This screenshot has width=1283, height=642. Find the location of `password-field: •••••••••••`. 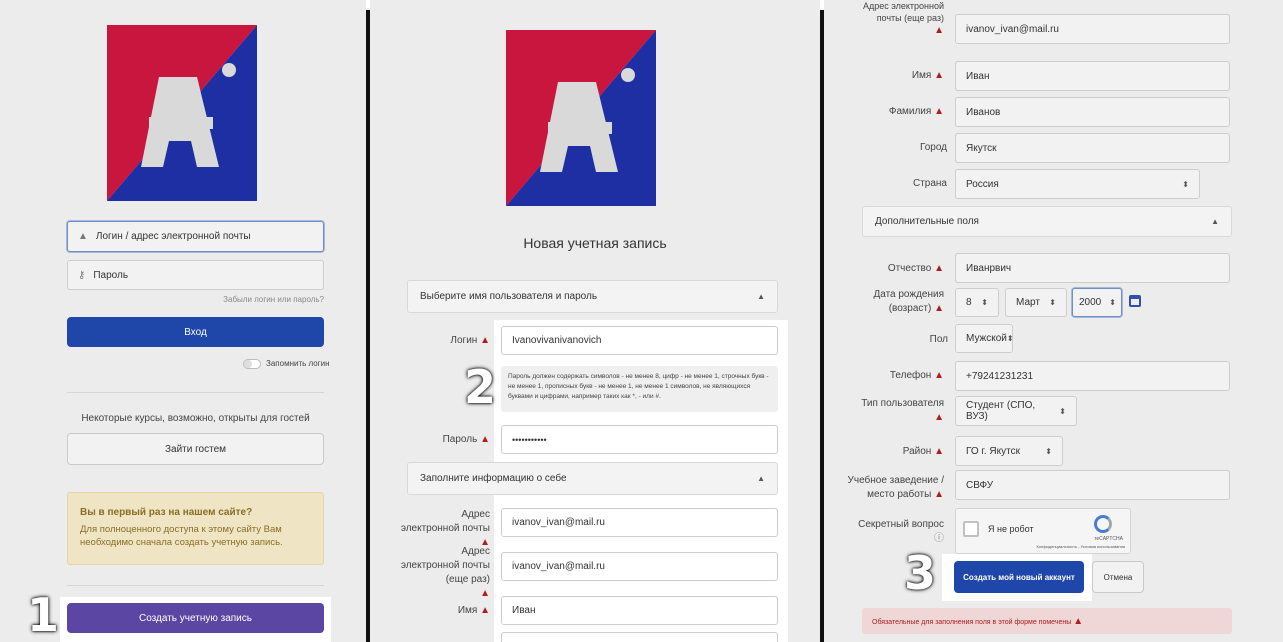

password-field: ••••••••••• is located at coordinates (639, 439).